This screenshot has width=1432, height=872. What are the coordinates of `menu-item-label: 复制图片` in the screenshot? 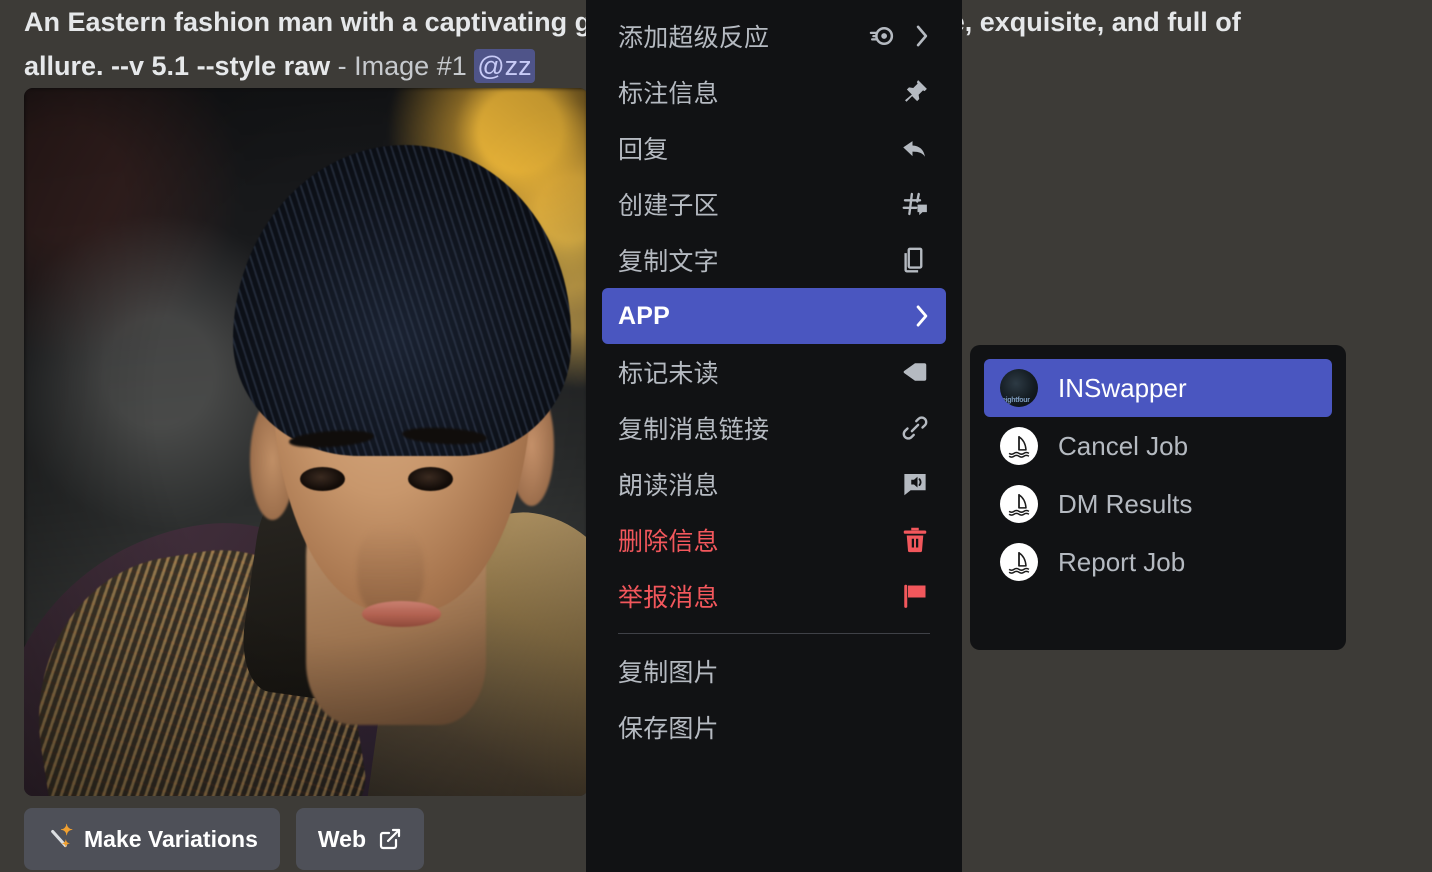 It's located at (668, 673).